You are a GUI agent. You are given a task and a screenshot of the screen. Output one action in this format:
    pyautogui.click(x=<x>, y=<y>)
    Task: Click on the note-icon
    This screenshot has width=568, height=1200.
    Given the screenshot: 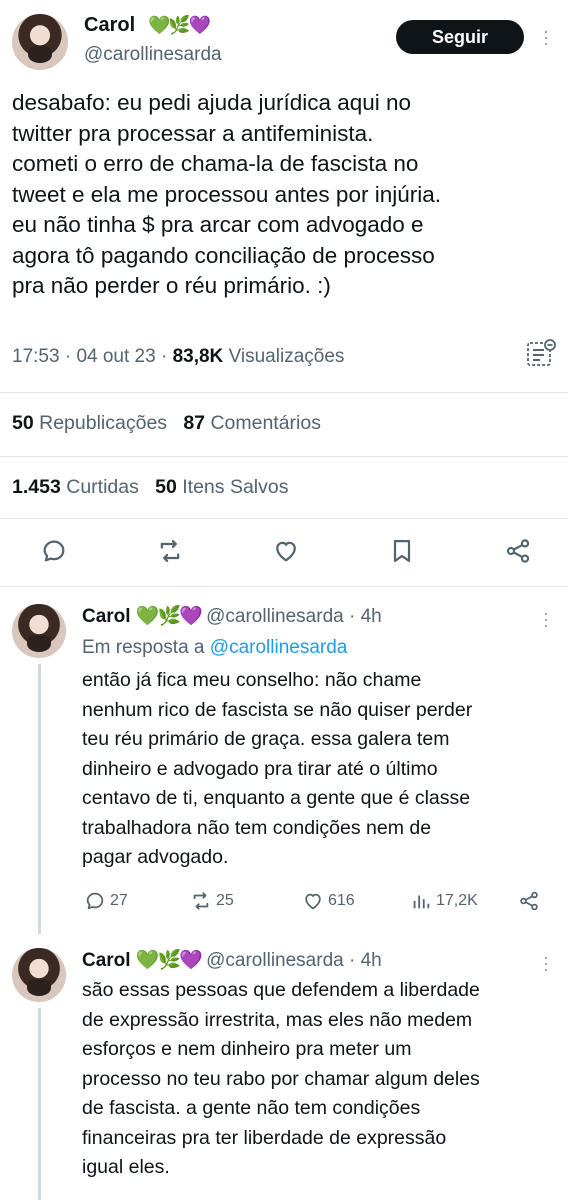 What is the action you would take?
    pyautogui.click(x=541, y=353)
    